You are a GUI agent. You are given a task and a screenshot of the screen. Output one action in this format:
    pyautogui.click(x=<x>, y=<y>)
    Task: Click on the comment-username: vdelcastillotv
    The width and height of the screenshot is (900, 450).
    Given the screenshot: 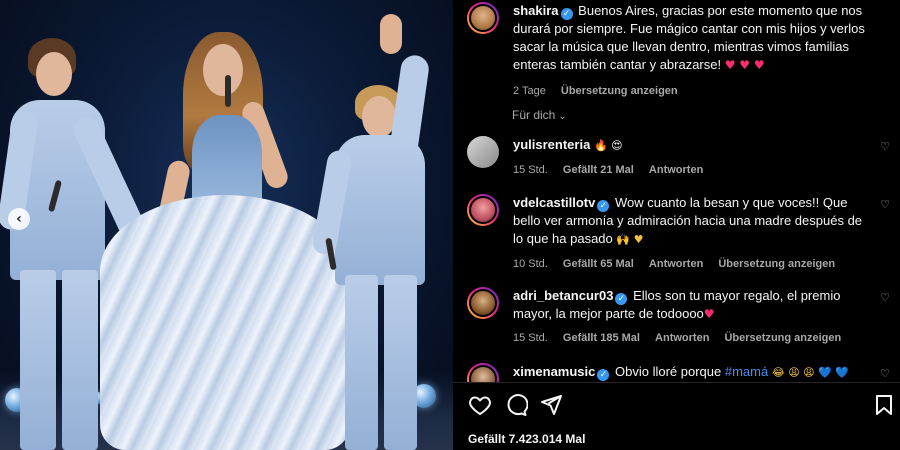 What is the action you would take?
    pyautogui.click(x=554, y=202)
    